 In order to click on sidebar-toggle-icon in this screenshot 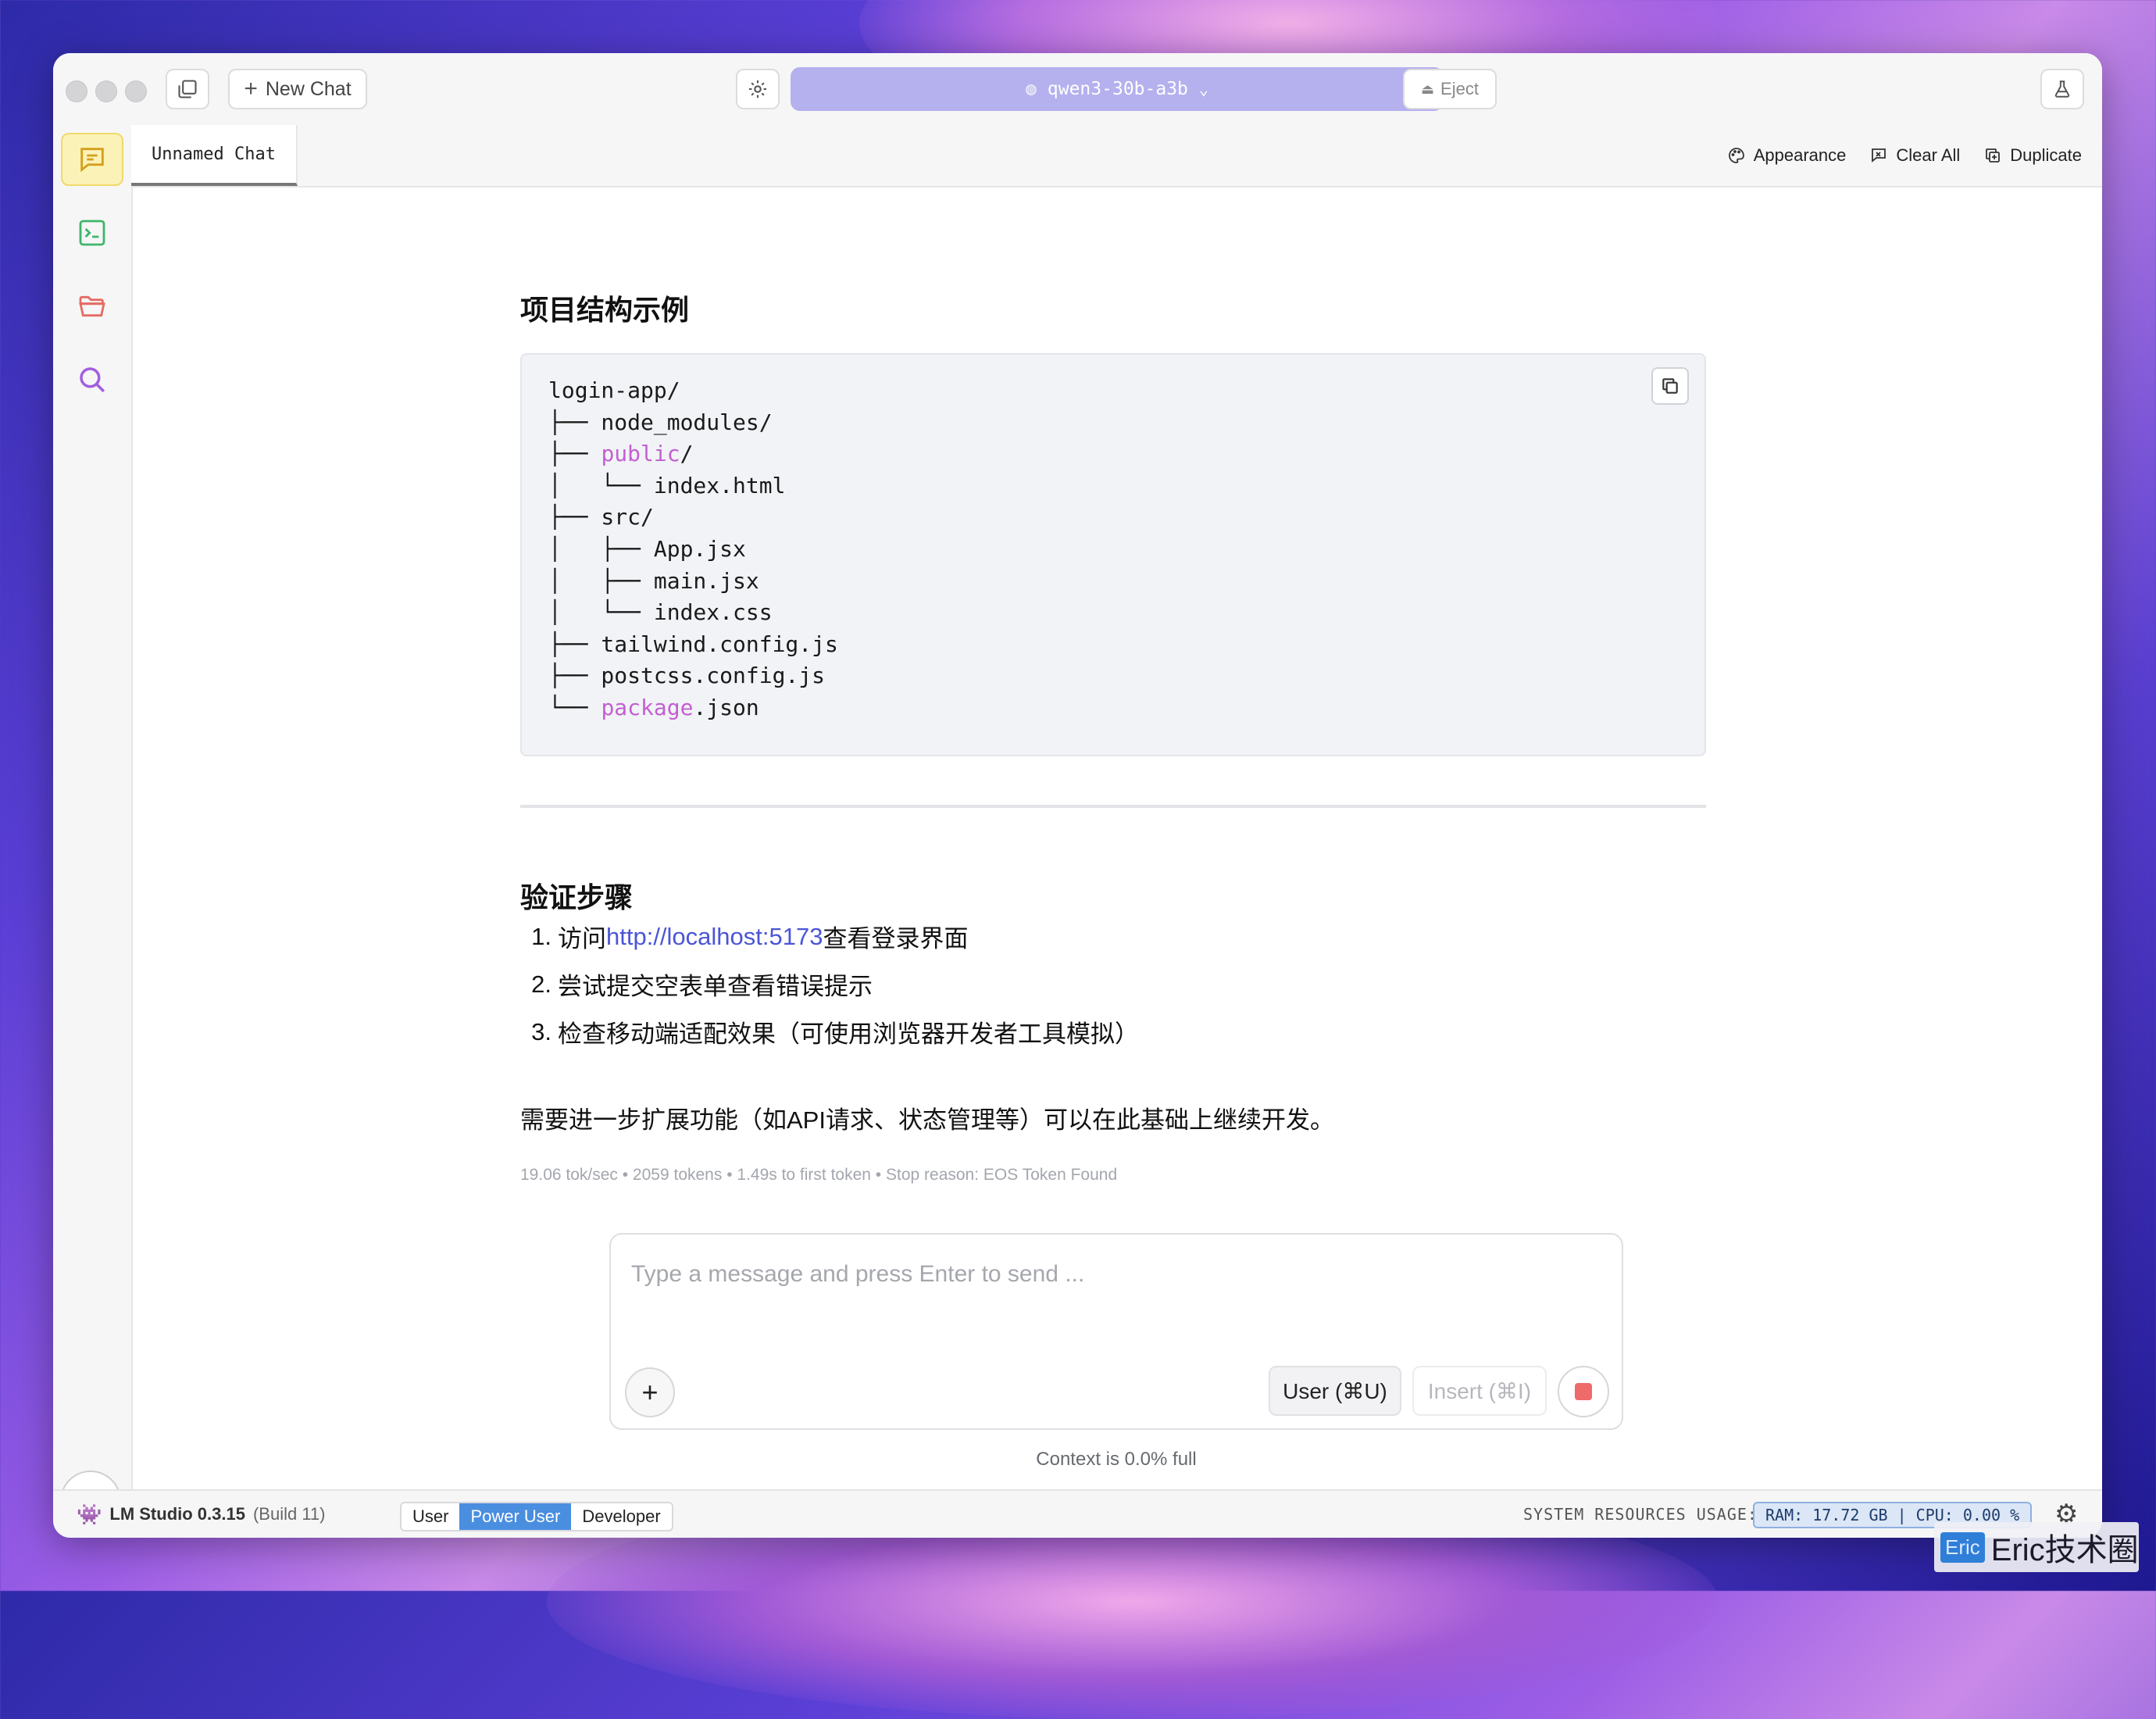, I will do `click(187, 89)`.